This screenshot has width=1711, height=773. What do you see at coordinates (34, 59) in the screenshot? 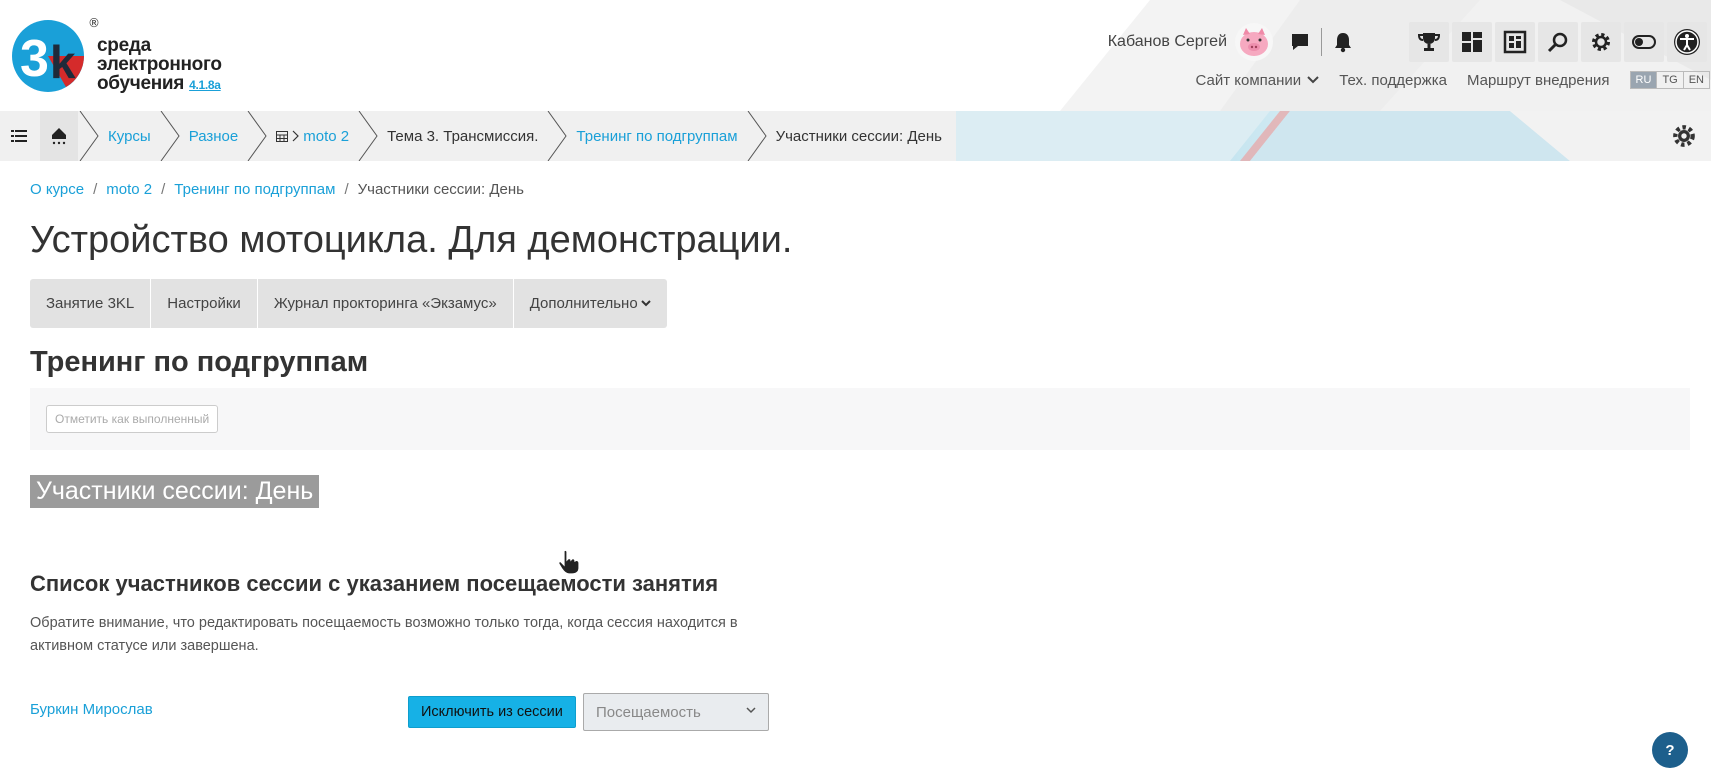
I see `svg-text: 3` at bounding box center [34, 59].